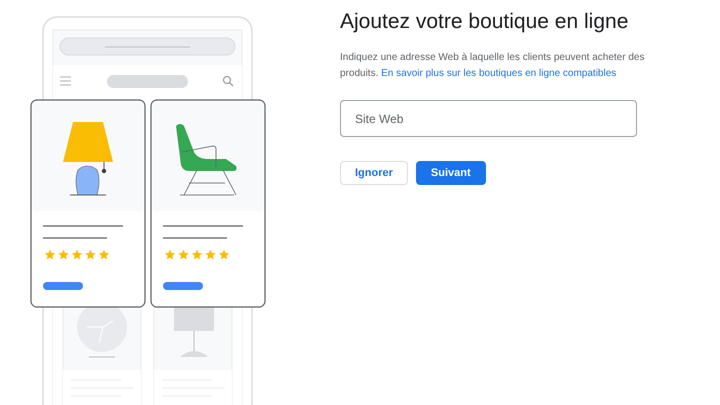 The image size is (720, 405). Describe the element at coordinates (498, 73) in the screenshot. I see `learn-more-link: En savoir plus sur les boutiques en ligne compatibles` at that location.